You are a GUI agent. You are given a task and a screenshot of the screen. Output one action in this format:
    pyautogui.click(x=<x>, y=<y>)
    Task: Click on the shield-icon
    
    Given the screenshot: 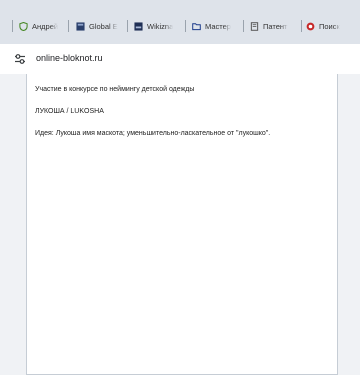 What is the action you would take?
    pyautogui.click(x=23, y=26)
    